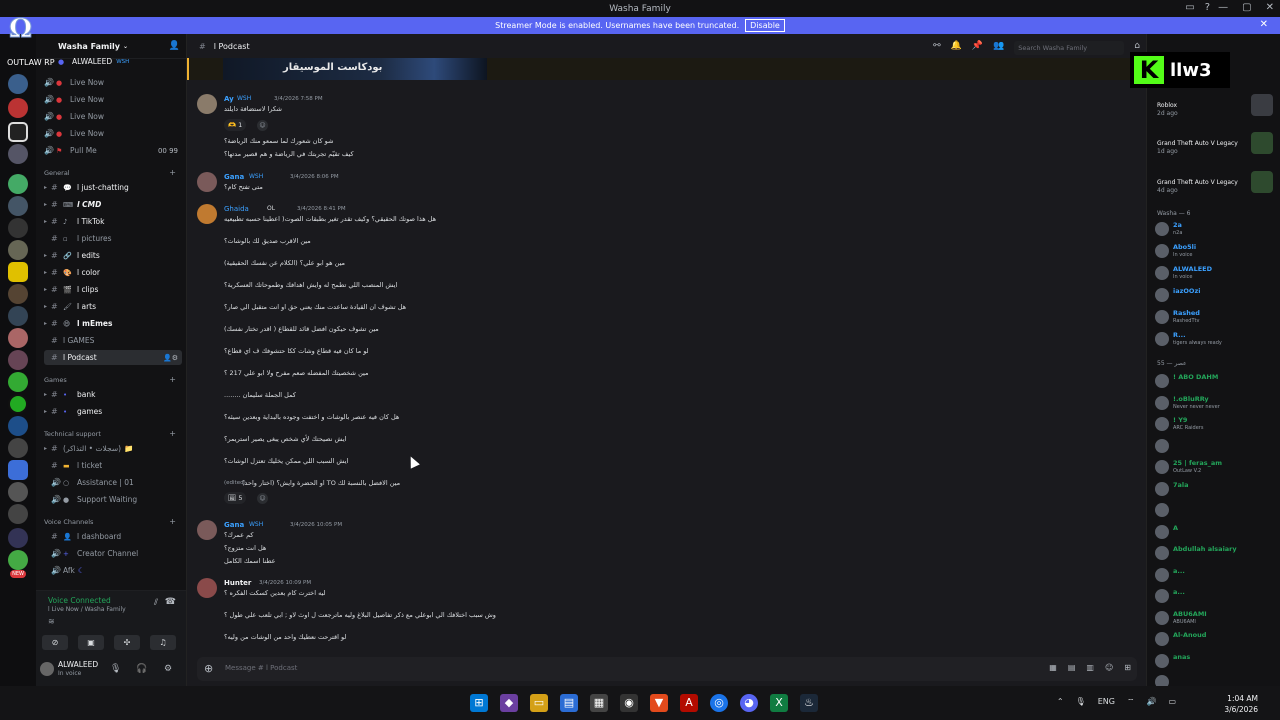  What do you see at coordinates (1216, 489) in the screenshot?
I see `member-item: 7ala` at bounding box center [1216, 489].